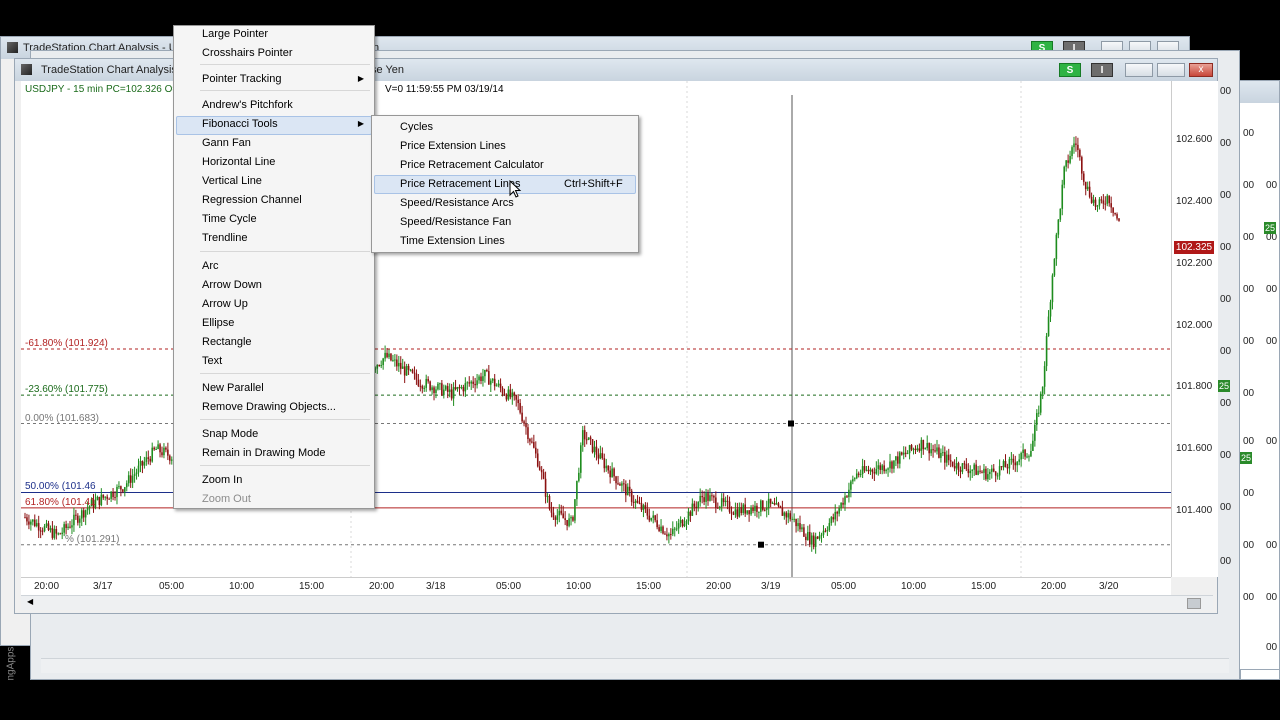 The image size is (1280, 720). Describe the element at coordinates (12, 47) in the screenshot. I see `tradestation-icon` at that location.